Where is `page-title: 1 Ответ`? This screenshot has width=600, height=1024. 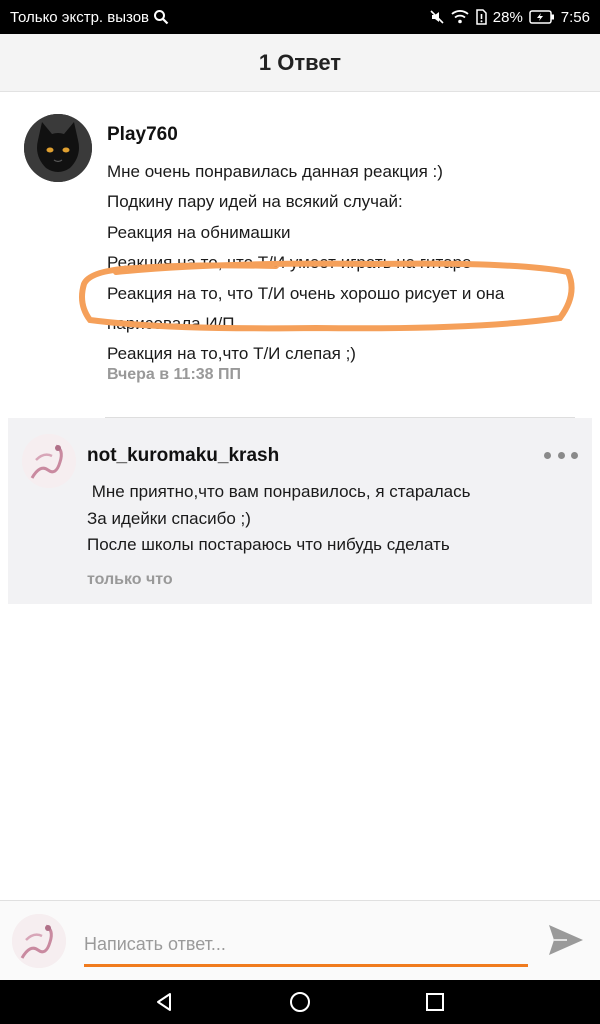 page-title: 1 Ответ is located at coordinates (300, 62).